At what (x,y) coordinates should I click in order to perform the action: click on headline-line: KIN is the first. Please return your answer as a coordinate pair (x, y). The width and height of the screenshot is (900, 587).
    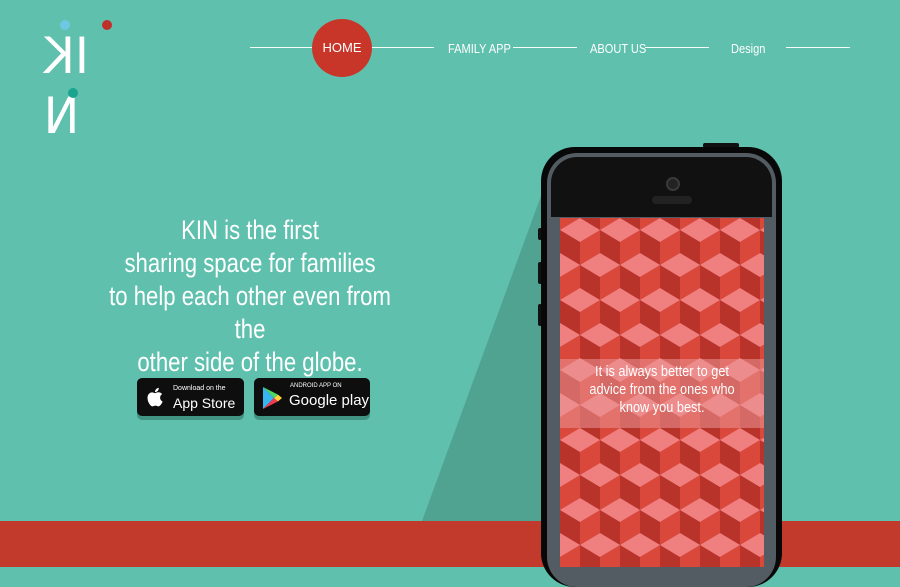
    Looking at the image, I should click on (250, 230).